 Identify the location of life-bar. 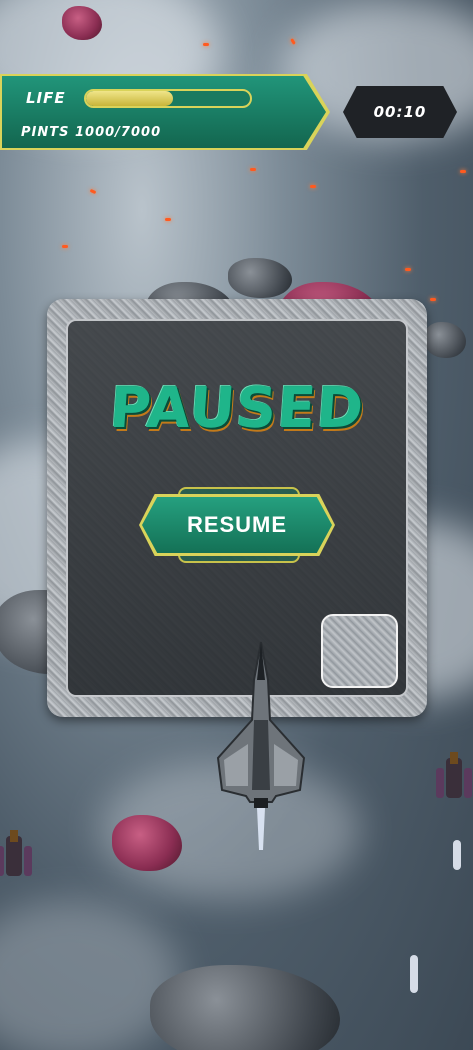
(168, 98).